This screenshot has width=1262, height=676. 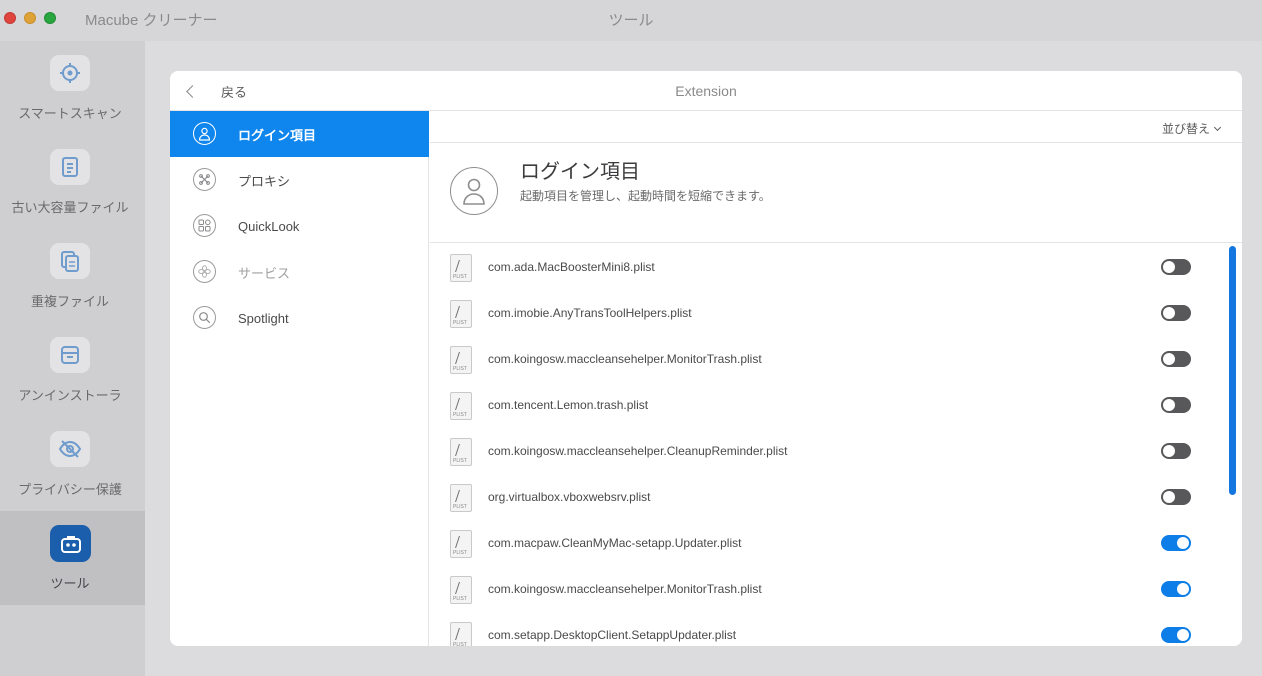 What do you see at coordinates (204, 317) in the screenshot?
I see `magnifier-icon` at bounding box center [204, 317].